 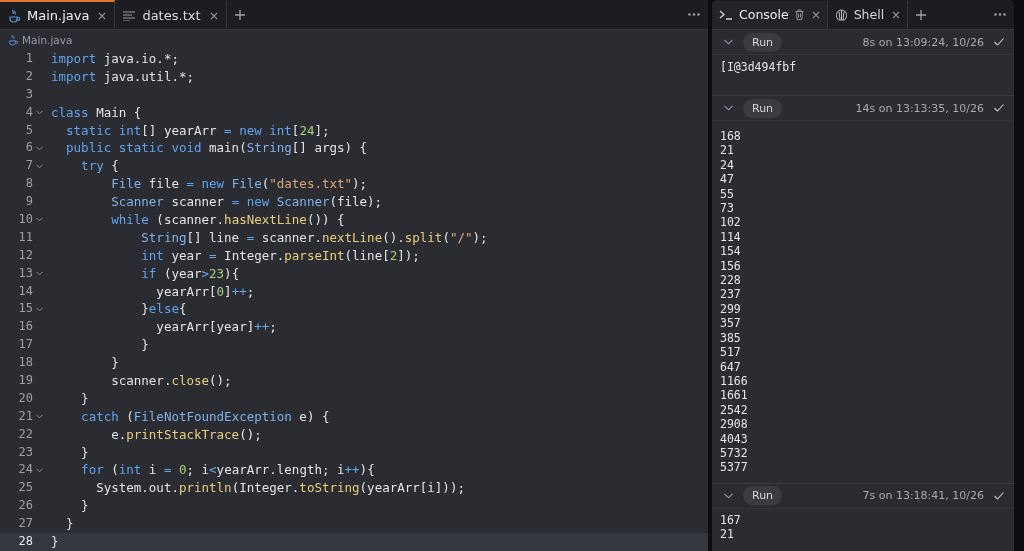 What do you see at coordinates (25, 488) in the screenshot?
I see `line-number: 25` at bounding box center [25, 488].